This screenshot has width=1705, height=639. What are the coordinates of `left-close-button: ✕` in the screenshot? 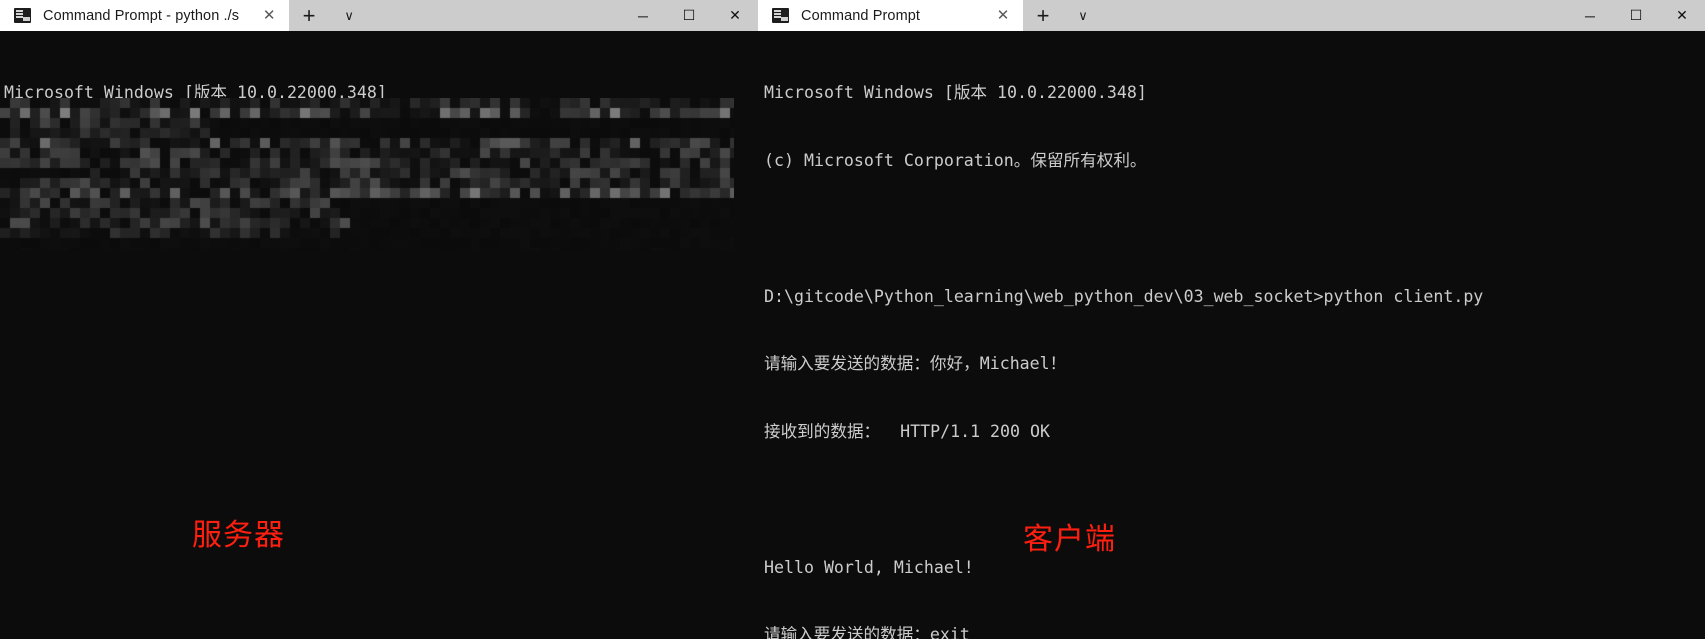 It's located at (735, 15).